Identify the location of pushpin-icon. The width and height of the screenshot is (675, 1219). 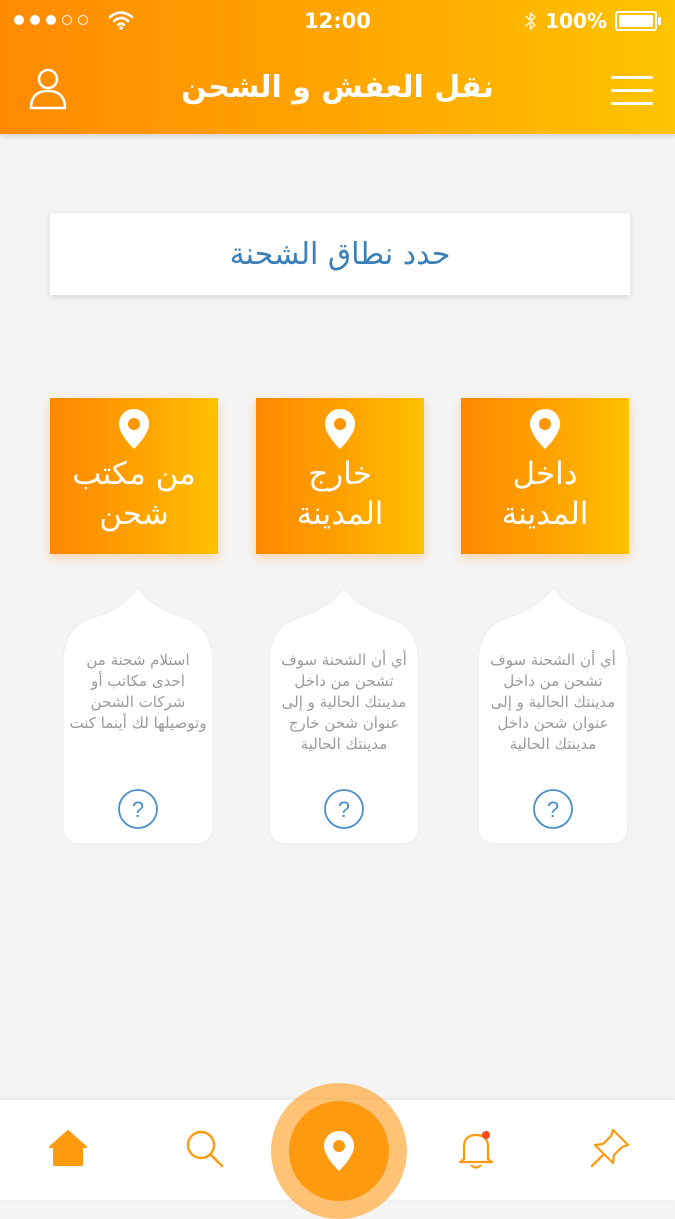
(610, 1148).